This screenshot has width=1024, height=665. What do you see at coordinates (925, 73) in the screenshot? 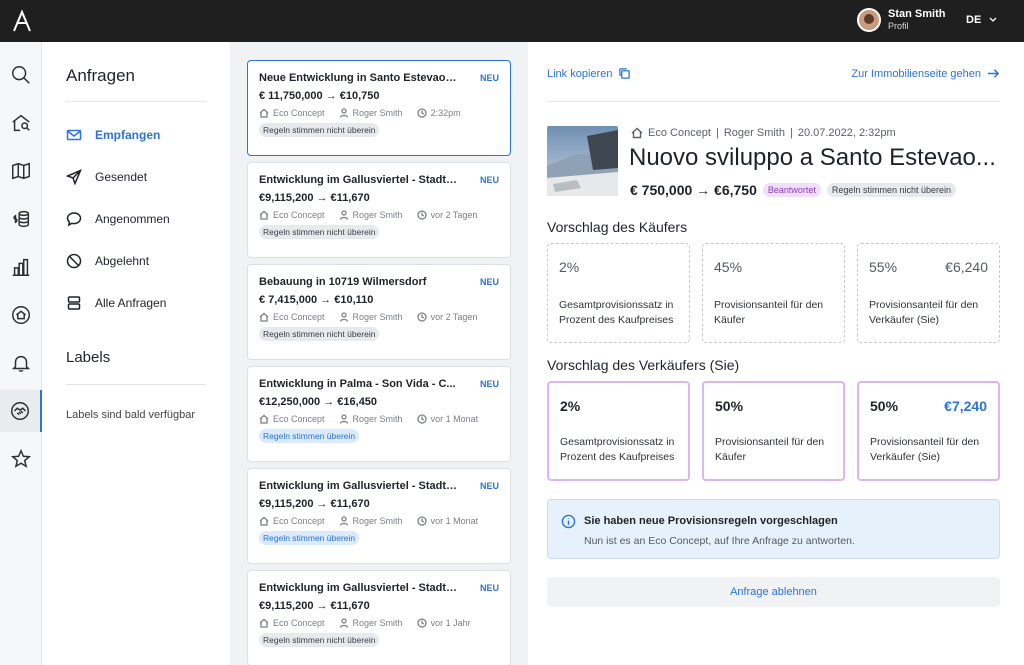
I see `goto-property-link: Zur Immobilienseite gehen` at bounding box center [925, 73].